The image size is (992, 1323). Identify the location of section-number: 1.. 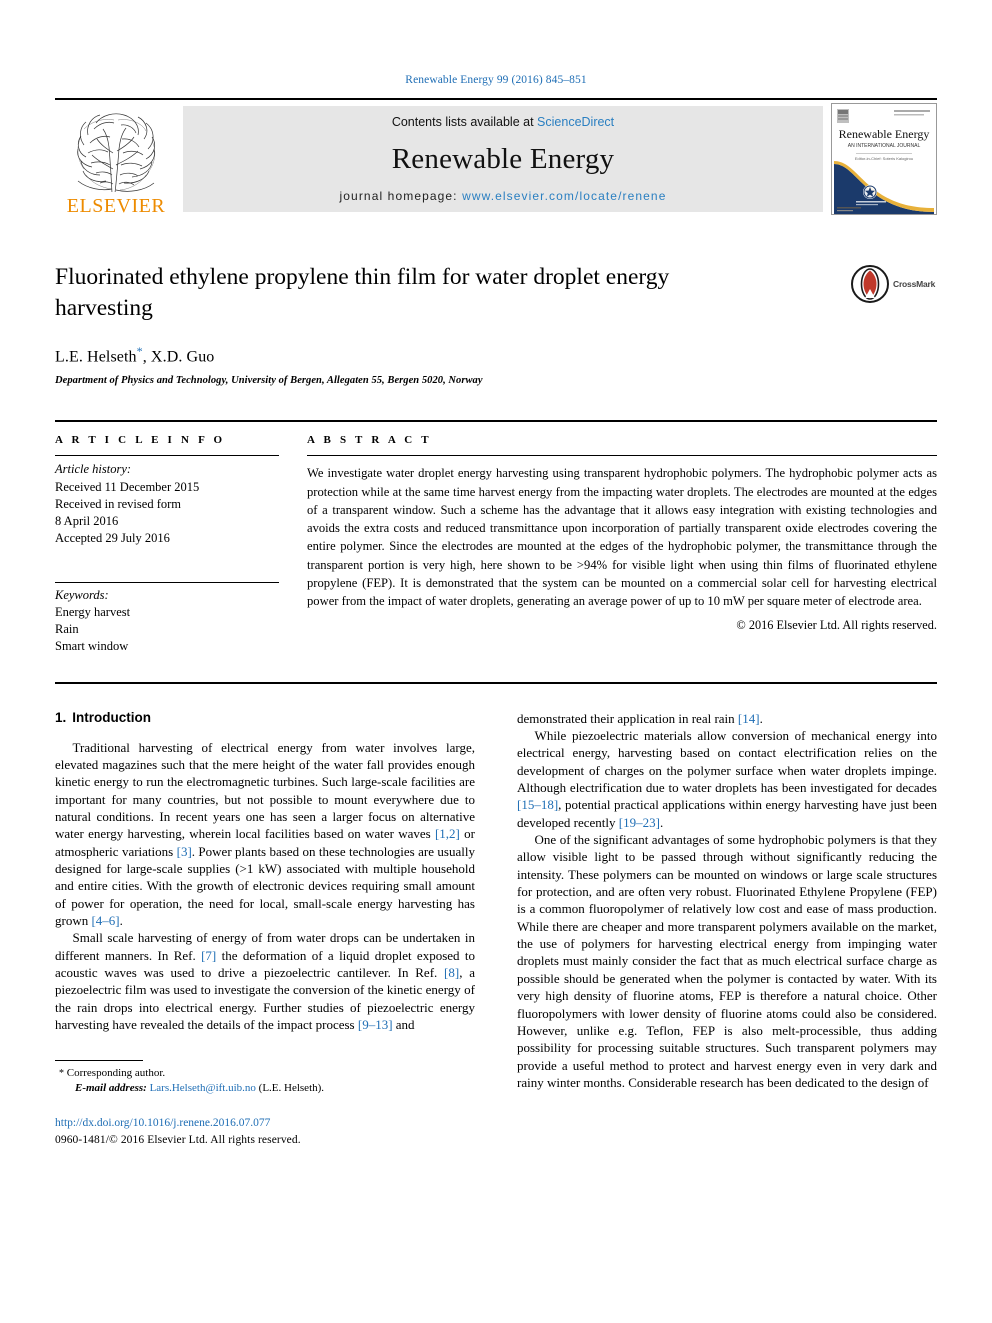
(61, 717).